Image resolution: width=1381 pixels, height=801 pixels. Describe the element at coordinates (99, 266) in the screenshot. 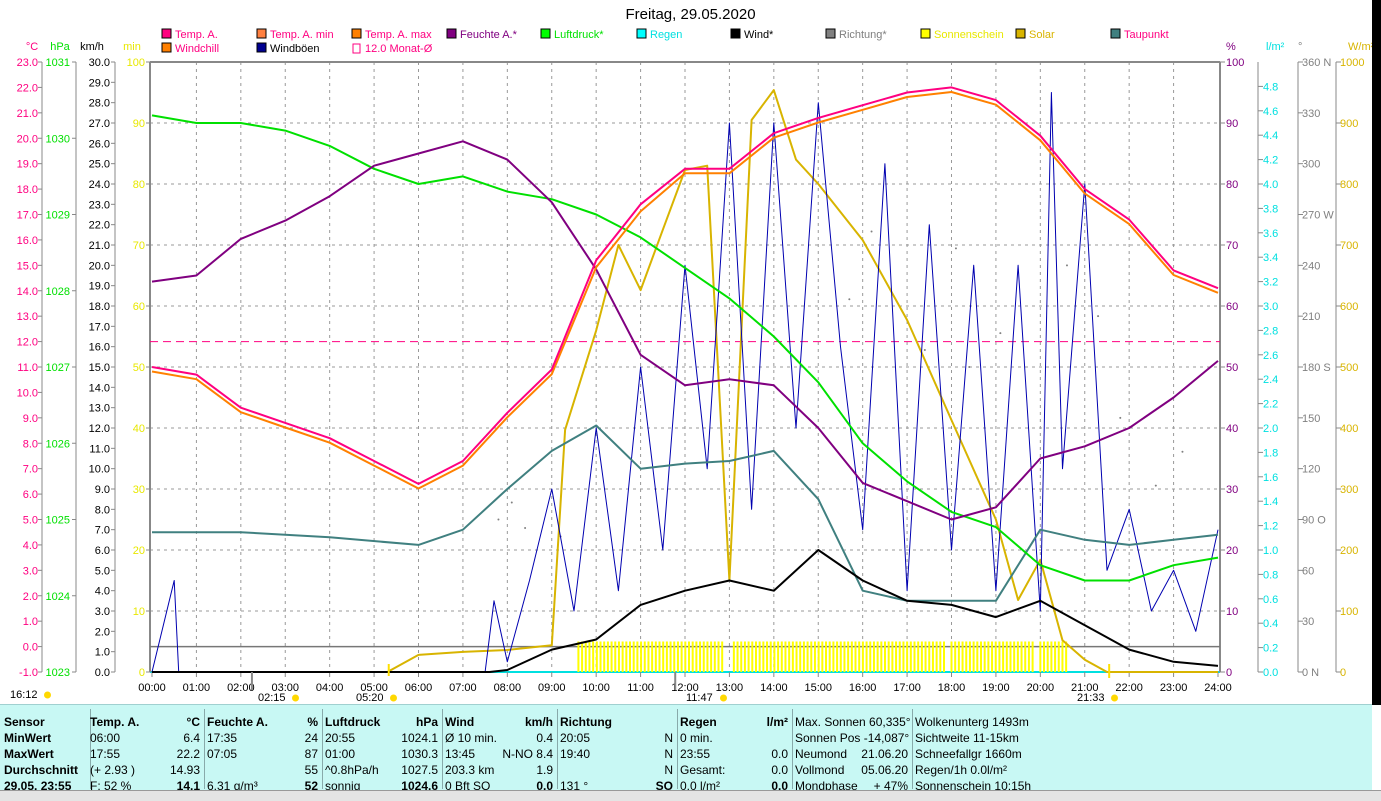

I see `wind-tick-label: 20.0` at that location.